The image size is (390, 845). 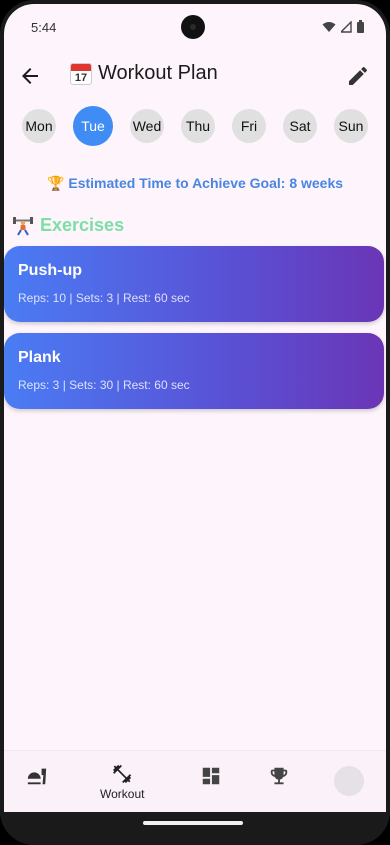 What do you see at coordinates (39, 126) in the screenshot?
I see `day-mon: Mon` at bounding box center [39, 126].